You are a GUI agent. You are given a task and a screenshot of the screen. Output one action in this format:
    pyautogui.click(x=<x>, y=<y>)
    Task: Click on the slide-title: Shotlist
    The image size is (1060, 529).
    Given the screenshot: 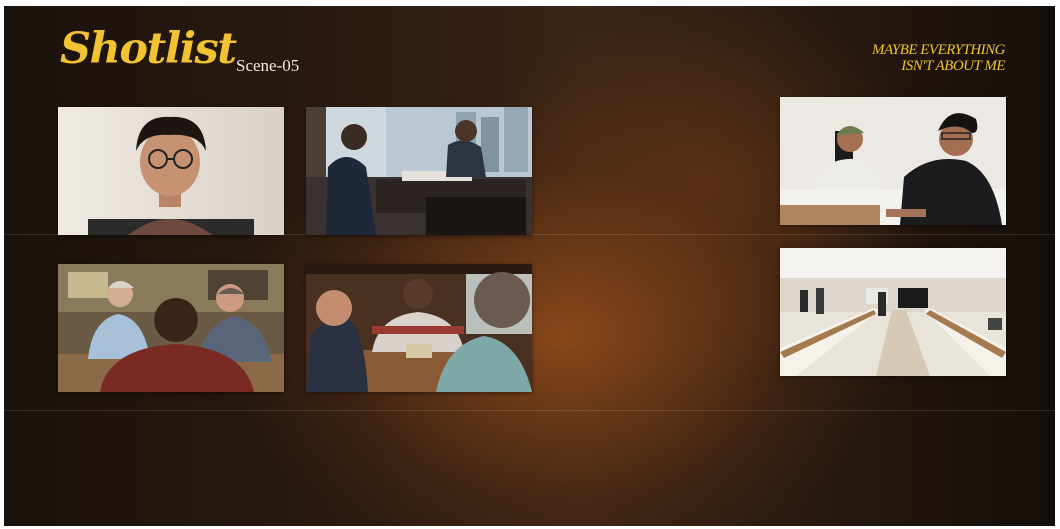 What is the action you would take?
    pyautogui.click(x=148, y=49)
    